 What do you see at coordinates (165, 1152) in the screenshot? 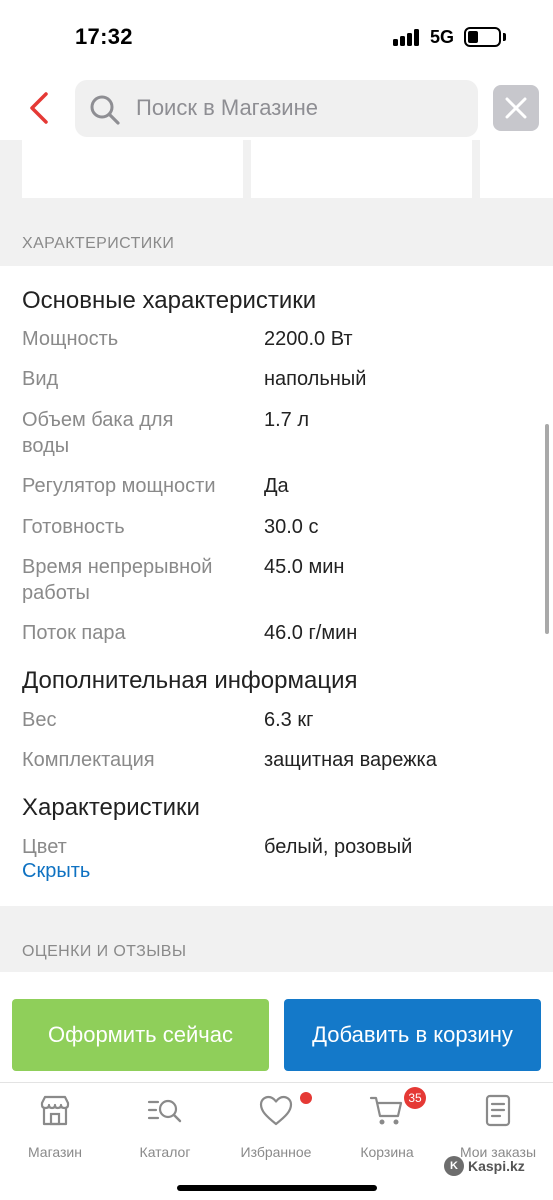
I see `tab-label: Каталог` at bounding box center [165, 1152].